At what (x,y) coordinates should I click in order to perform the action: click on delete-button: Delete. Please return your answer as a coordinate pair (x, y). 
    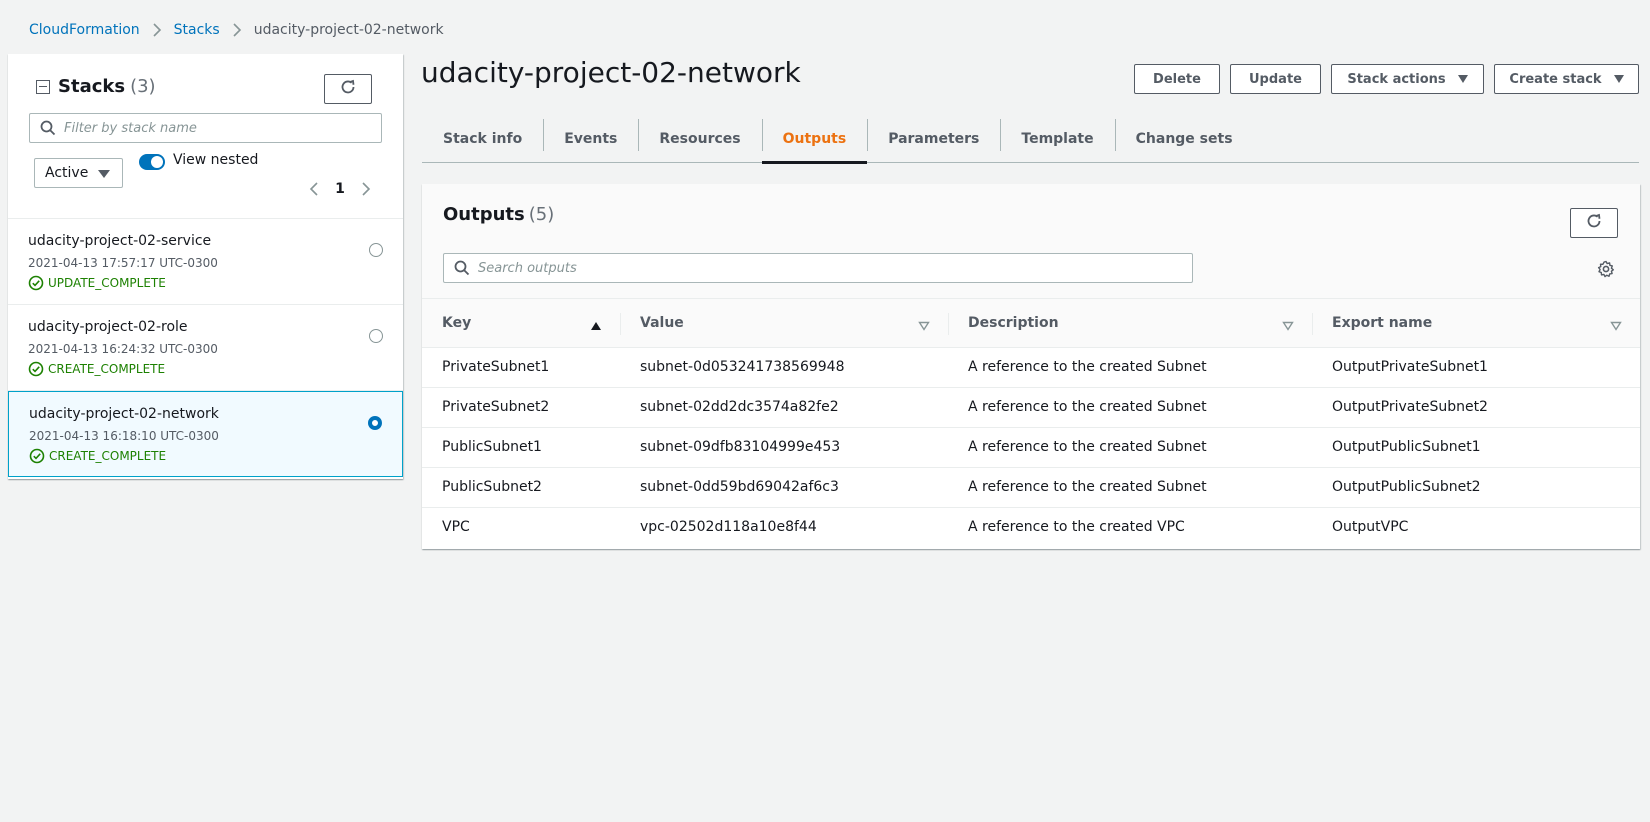
    Looking at the image, I should click on (1177, 79).